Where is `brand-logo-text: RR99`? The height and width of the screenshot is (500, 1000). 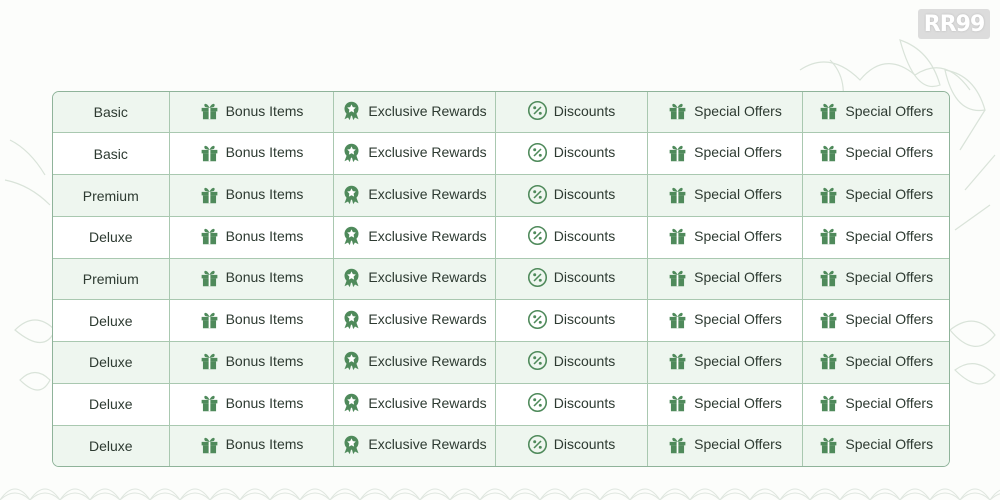 brand-logo-text: RR99 is located at coordinates (954, 24).